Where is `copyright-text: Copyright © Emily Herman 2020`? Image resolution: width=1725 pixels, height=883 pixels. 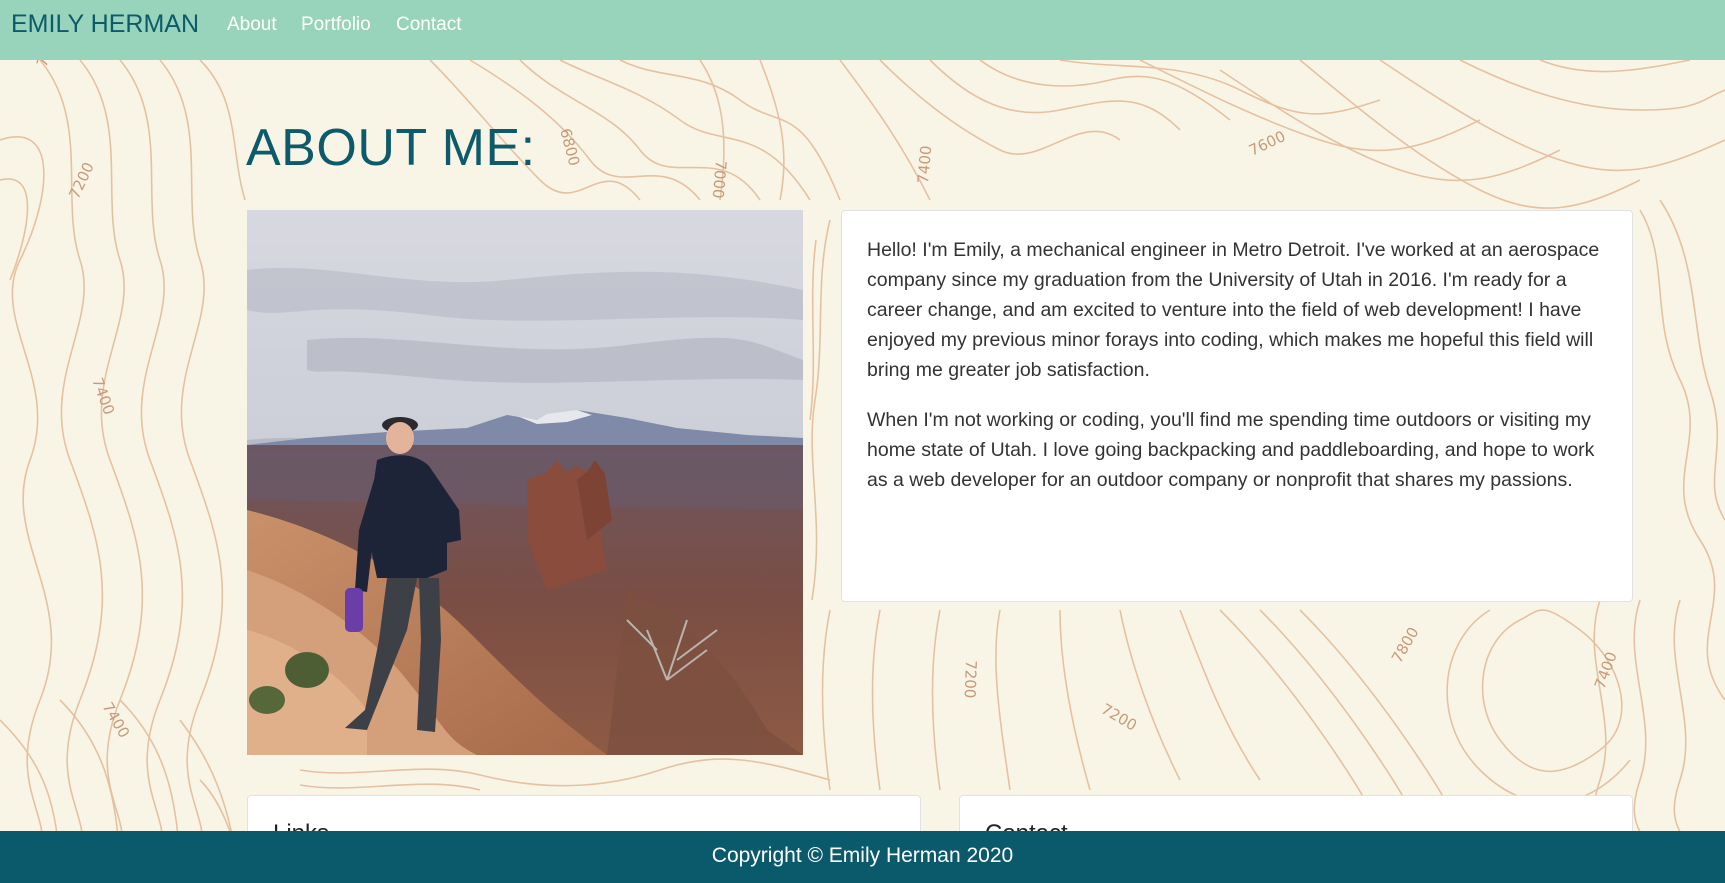
copyright-text: Copyright © Emily Herman 2020 is located at coordinates (862, 855).